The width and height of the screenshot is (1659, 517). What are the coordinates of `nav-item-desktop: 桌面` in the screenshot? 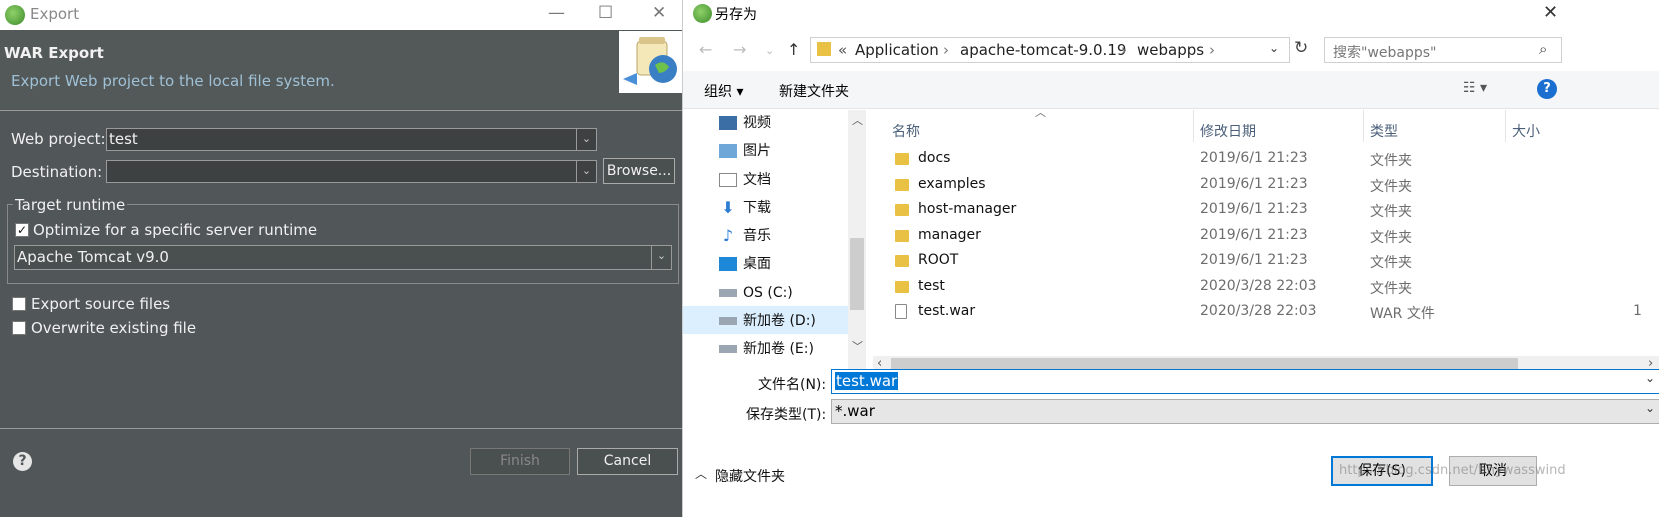 It's located at (745, 264).